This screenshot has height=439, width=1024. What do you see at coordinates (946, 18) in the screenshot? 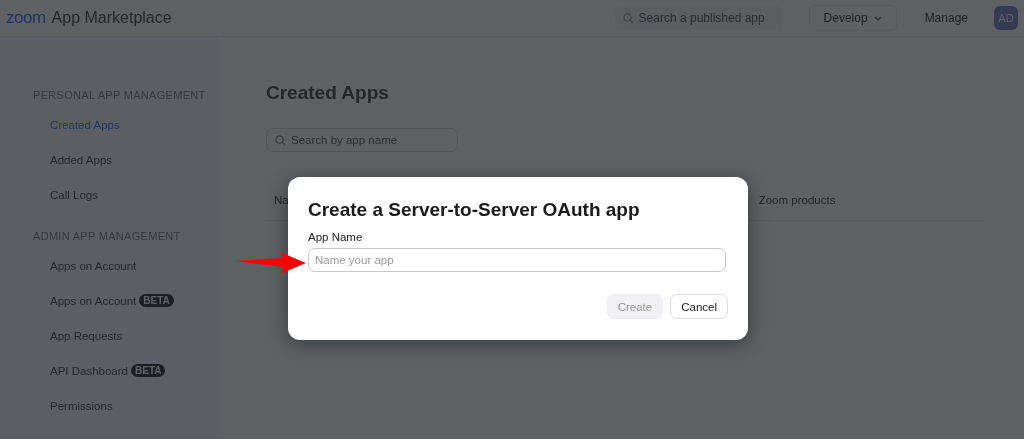
I see `manage-link: Manage` at bounding box center [946, 18].